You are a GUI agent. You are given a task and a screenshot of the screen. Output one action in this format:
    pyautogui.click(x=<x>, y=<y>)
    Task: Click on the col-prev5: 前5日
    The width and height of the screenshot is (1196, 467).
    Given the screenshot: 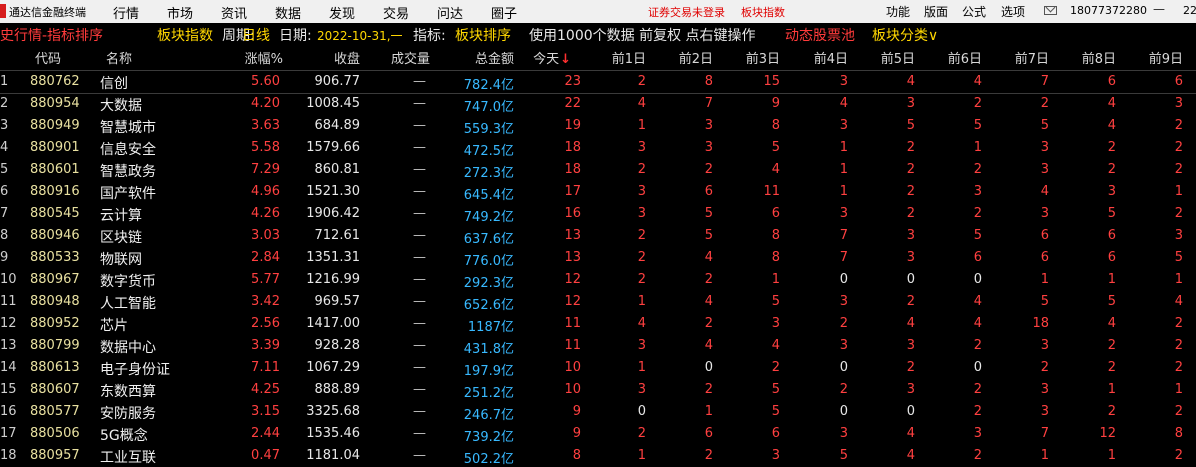 What is the action you would take?
    pyautogui.click(x=891, y=57)
    